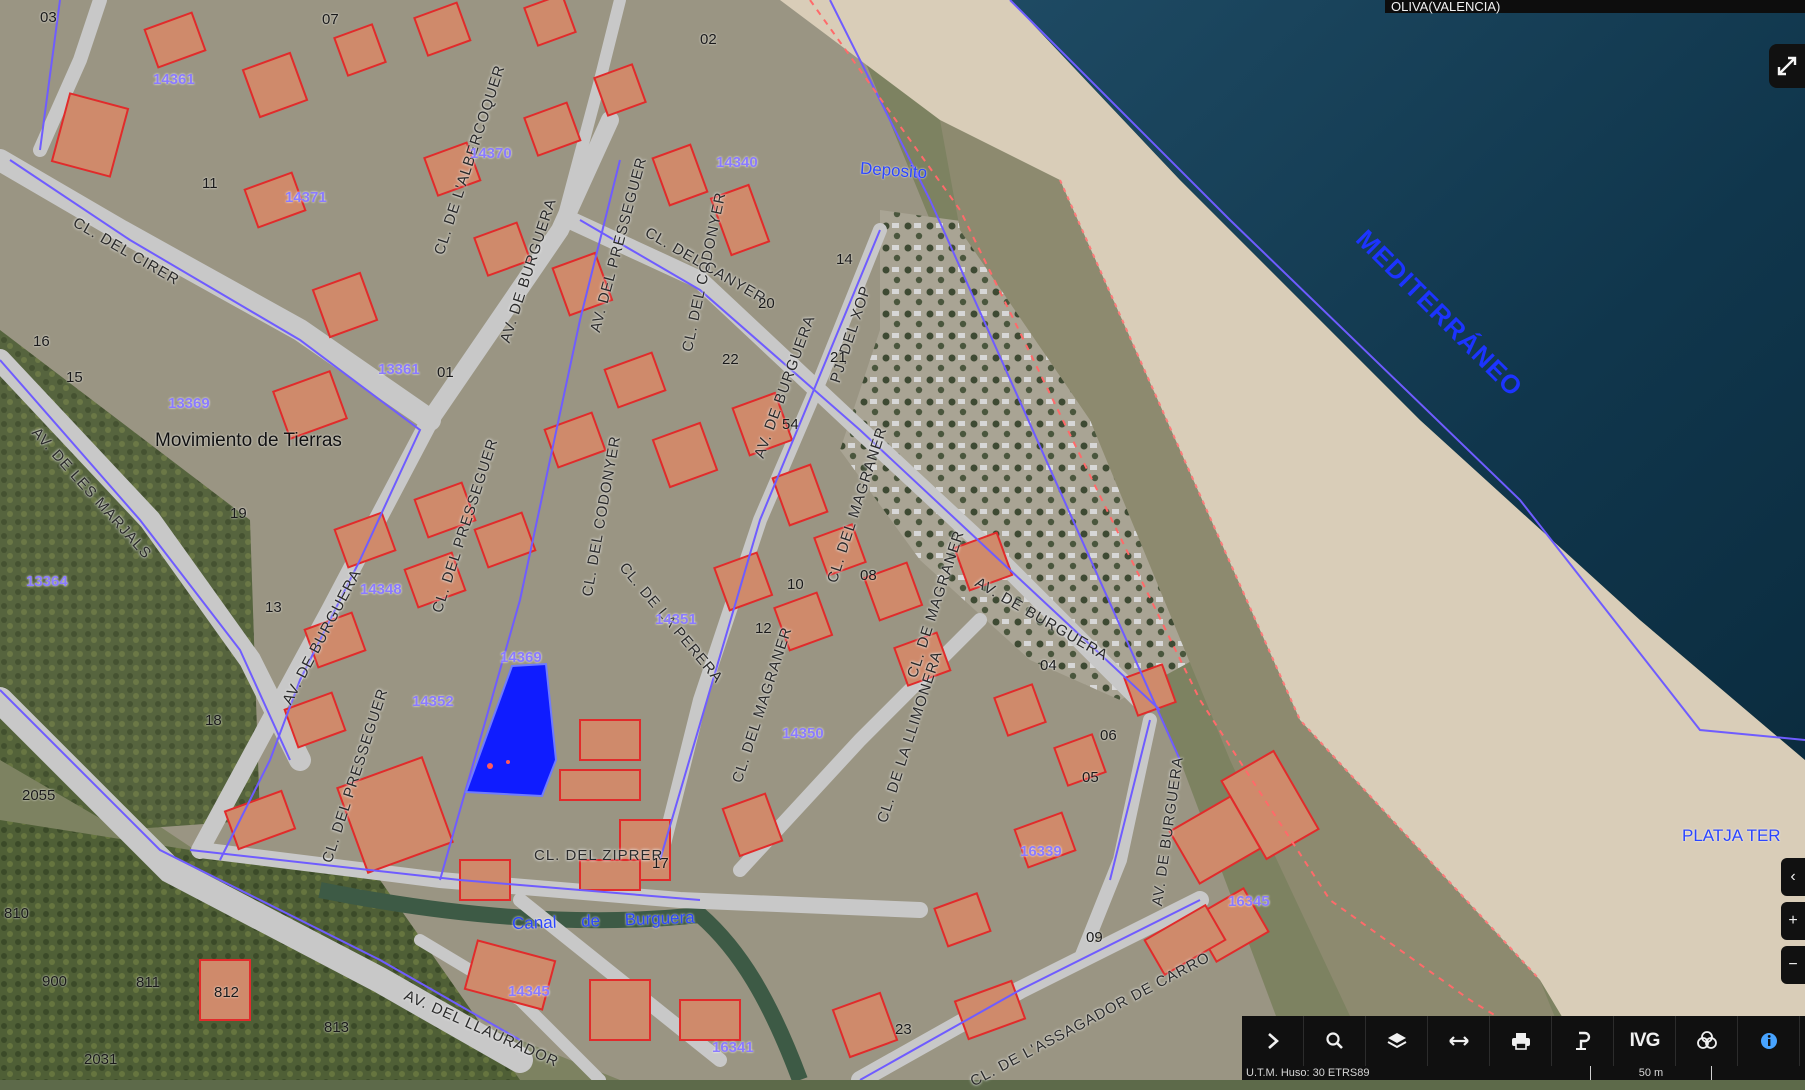 This screenshot has height=1090, width=1805. I want to click on layers-button, so click(1397, 1041).